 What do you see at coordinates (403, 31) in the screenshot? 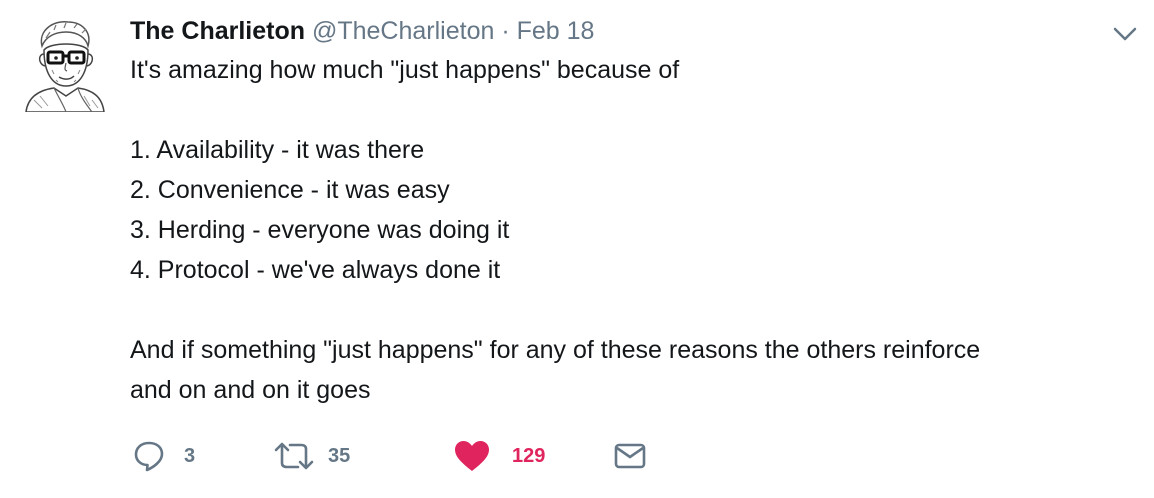
I see `author-handle: @TheCharlieton` at bounding box center [403, 31].